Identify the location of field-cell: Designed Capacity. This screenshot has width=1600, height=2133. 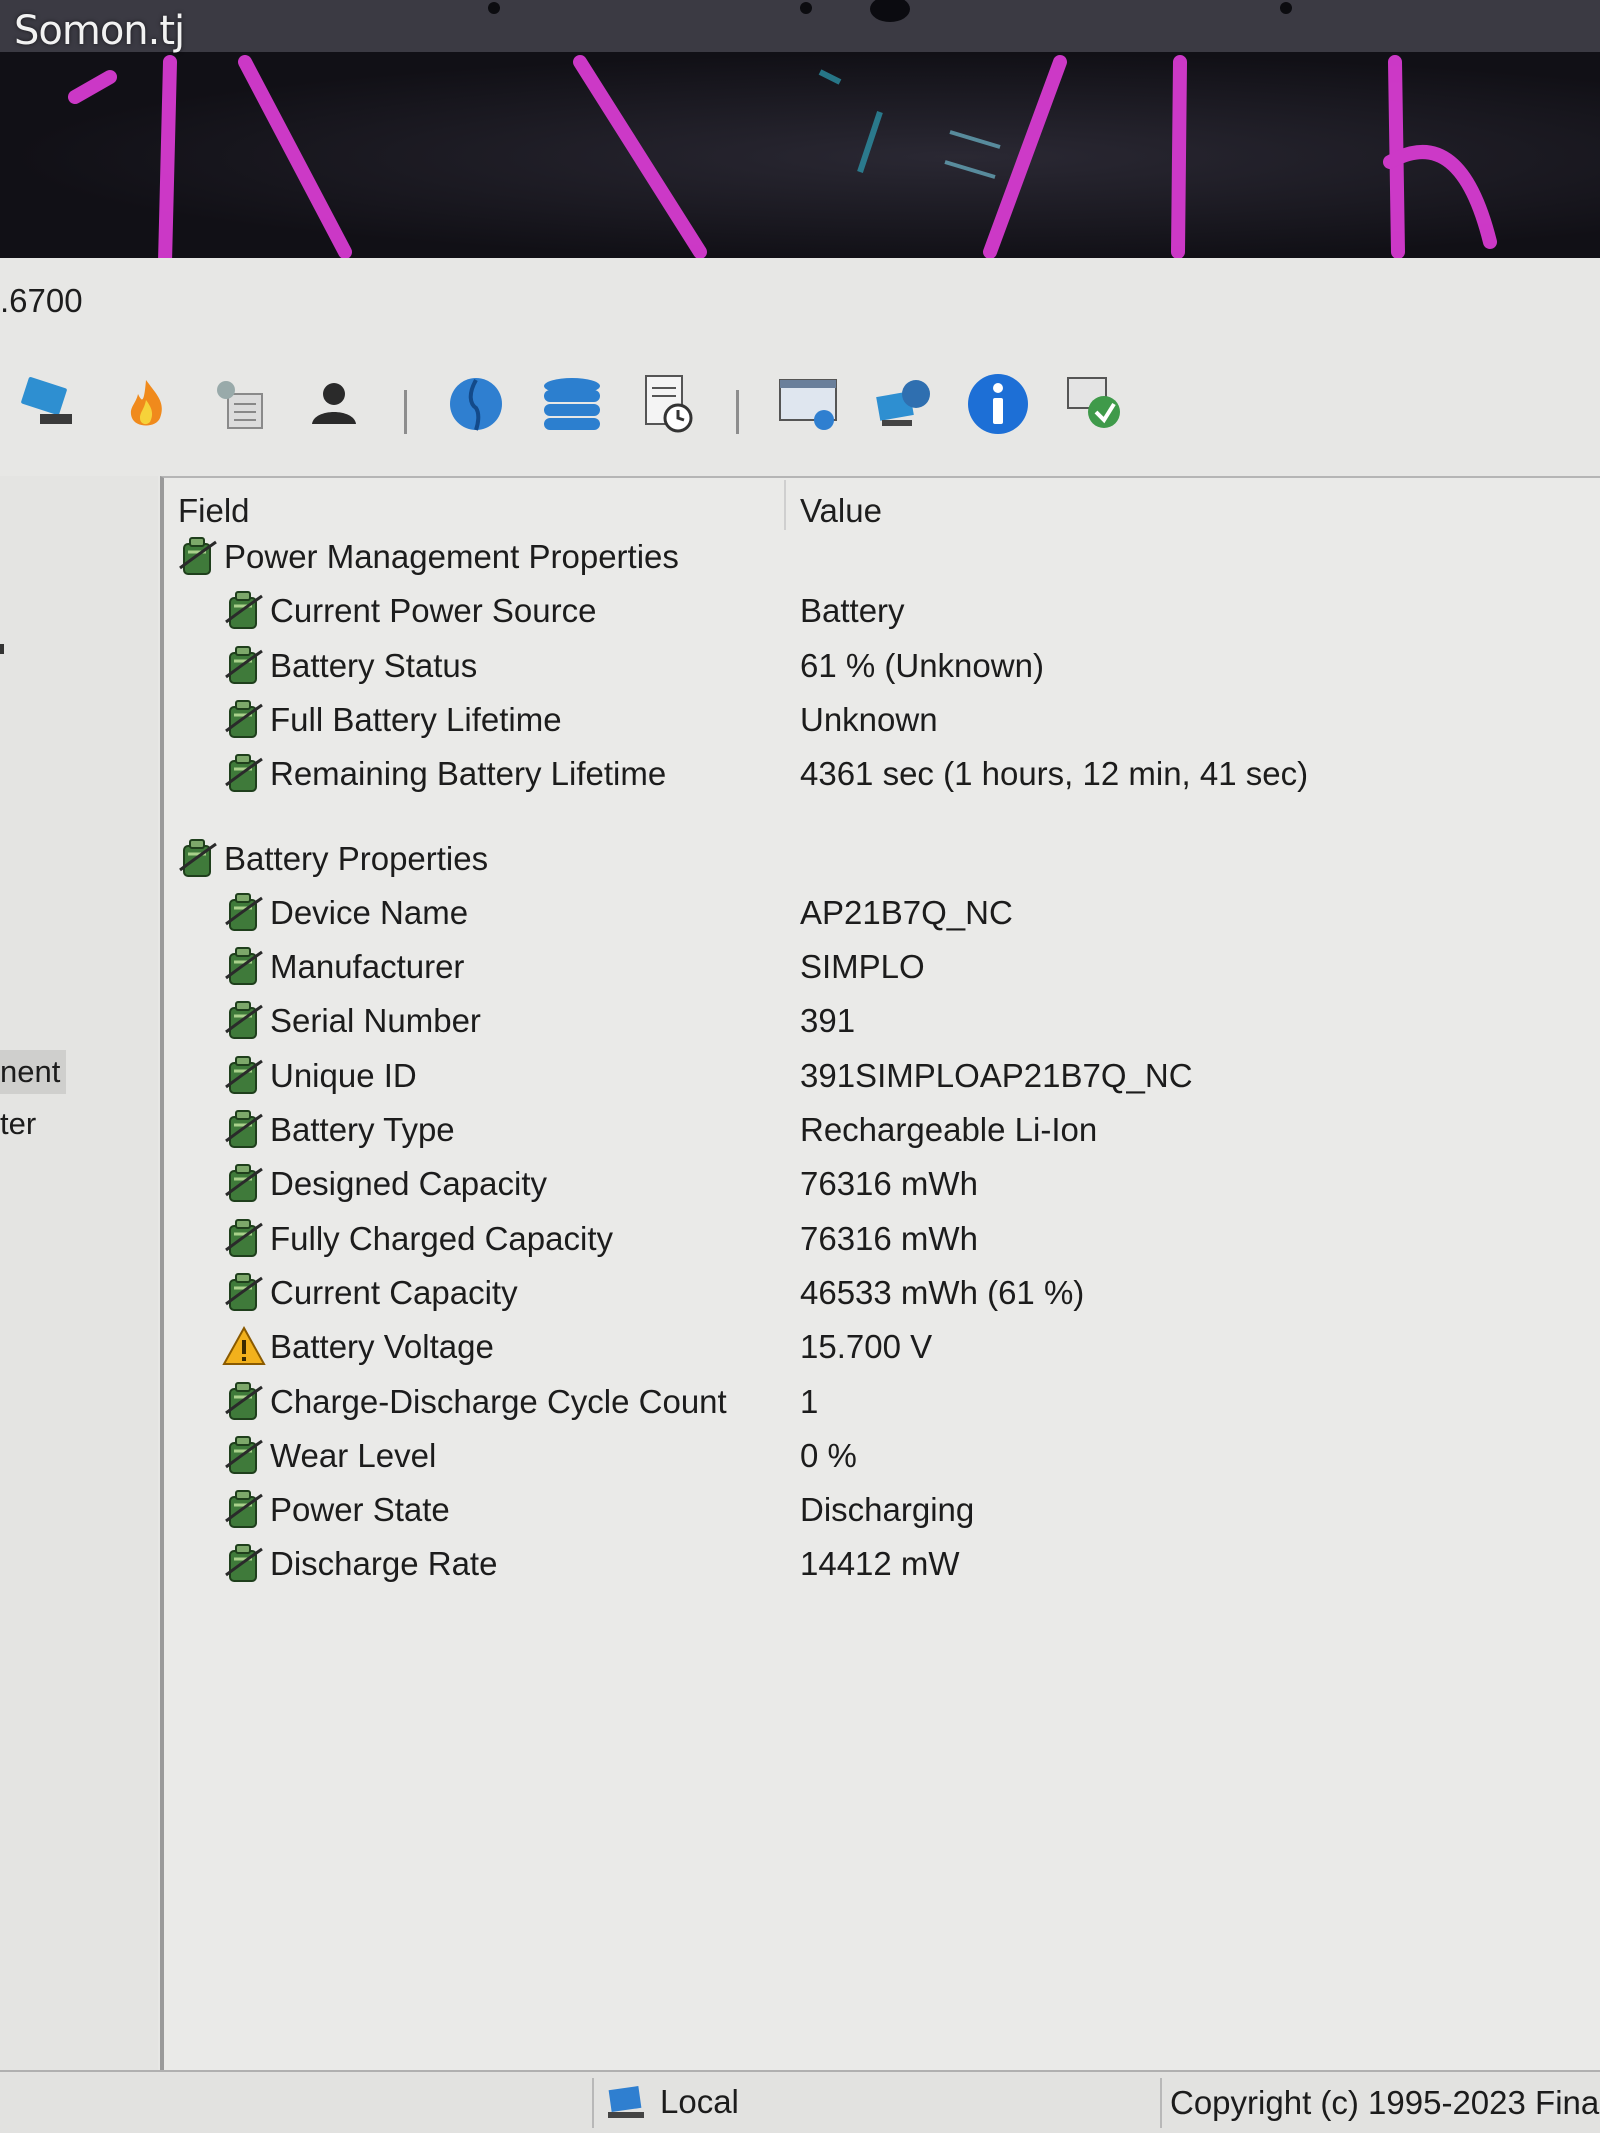
(408, 1184).